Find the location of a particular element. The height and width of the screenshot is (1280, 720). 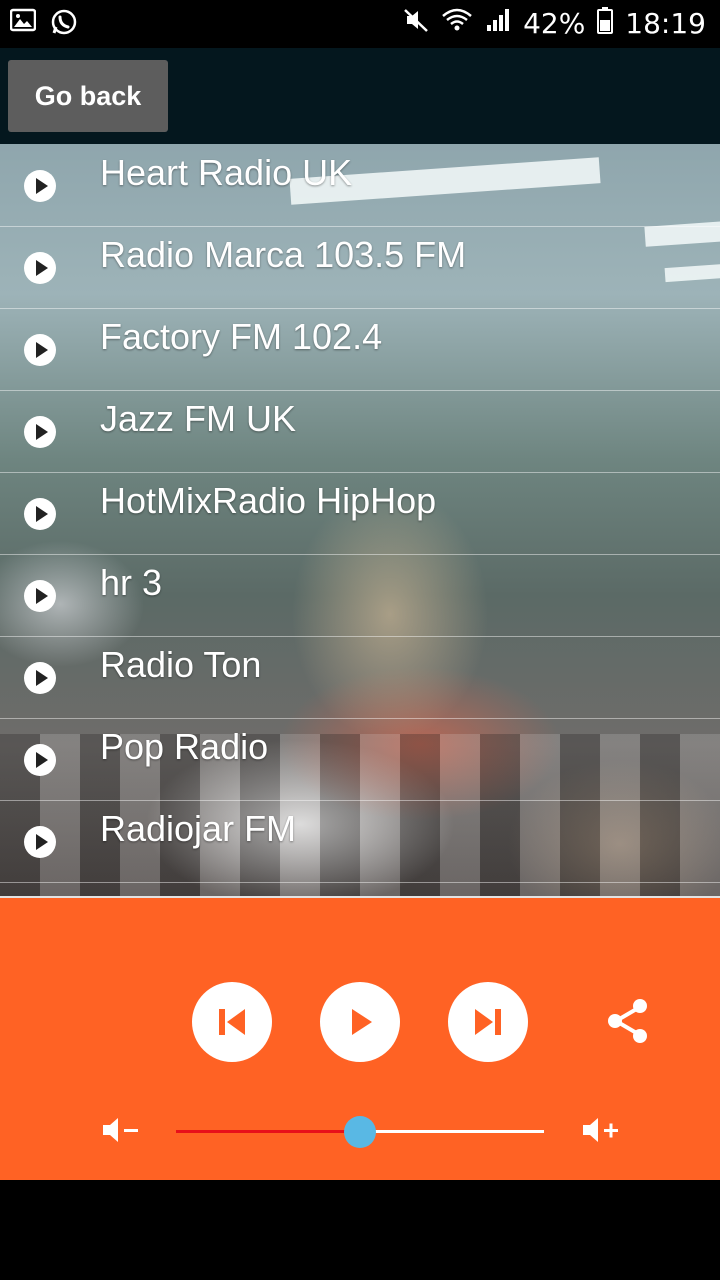

battery-icon is located at coordinates (605, 23).